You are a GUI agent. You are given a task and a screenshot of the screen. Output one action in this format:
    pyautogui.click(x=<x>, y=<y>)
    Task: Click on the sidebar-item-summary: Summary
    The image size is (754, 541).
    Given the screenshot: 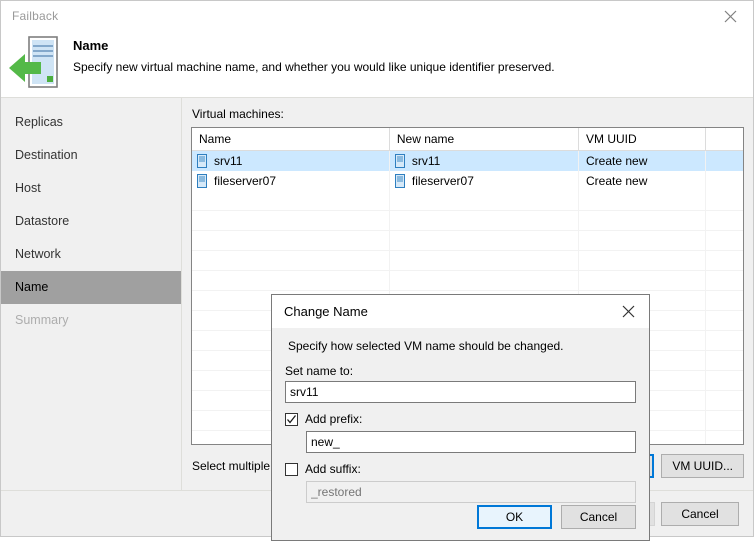 What is the action you would take?
    pyautogui.click(x=42, y=320)
    